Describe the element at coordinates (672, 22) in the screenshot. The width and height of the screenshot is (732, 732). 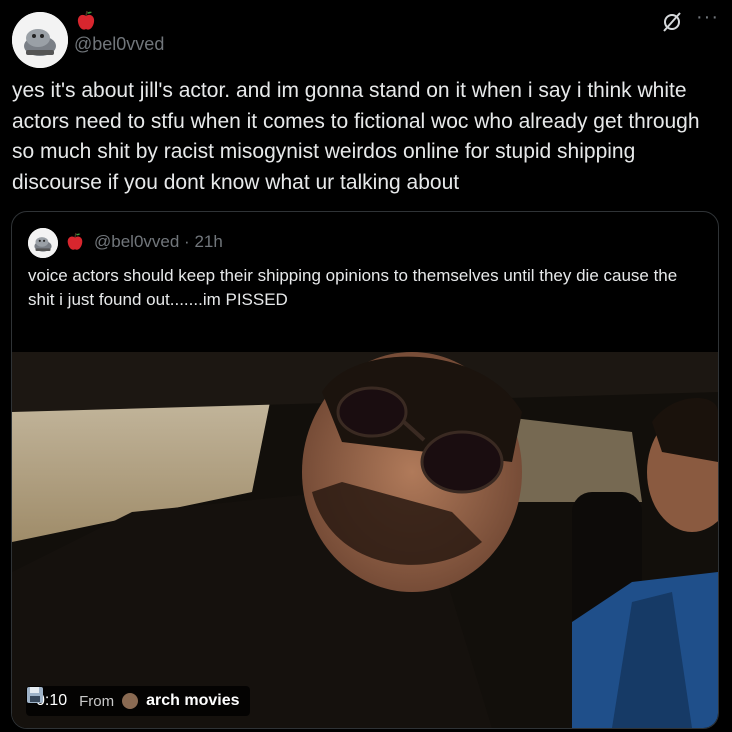
I see `grok-icon` at that location.